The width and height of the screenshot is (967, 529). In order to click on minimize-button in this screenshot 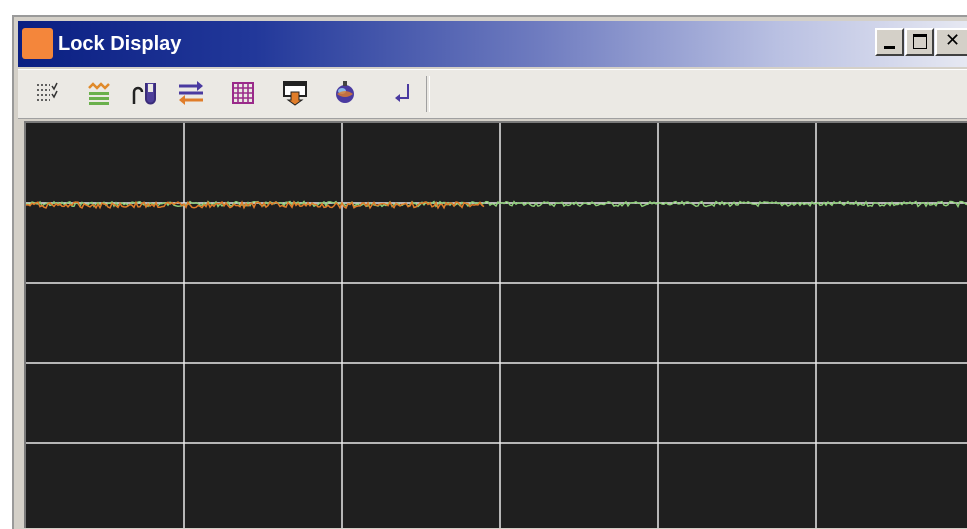, I will do `click(889, 42)`.